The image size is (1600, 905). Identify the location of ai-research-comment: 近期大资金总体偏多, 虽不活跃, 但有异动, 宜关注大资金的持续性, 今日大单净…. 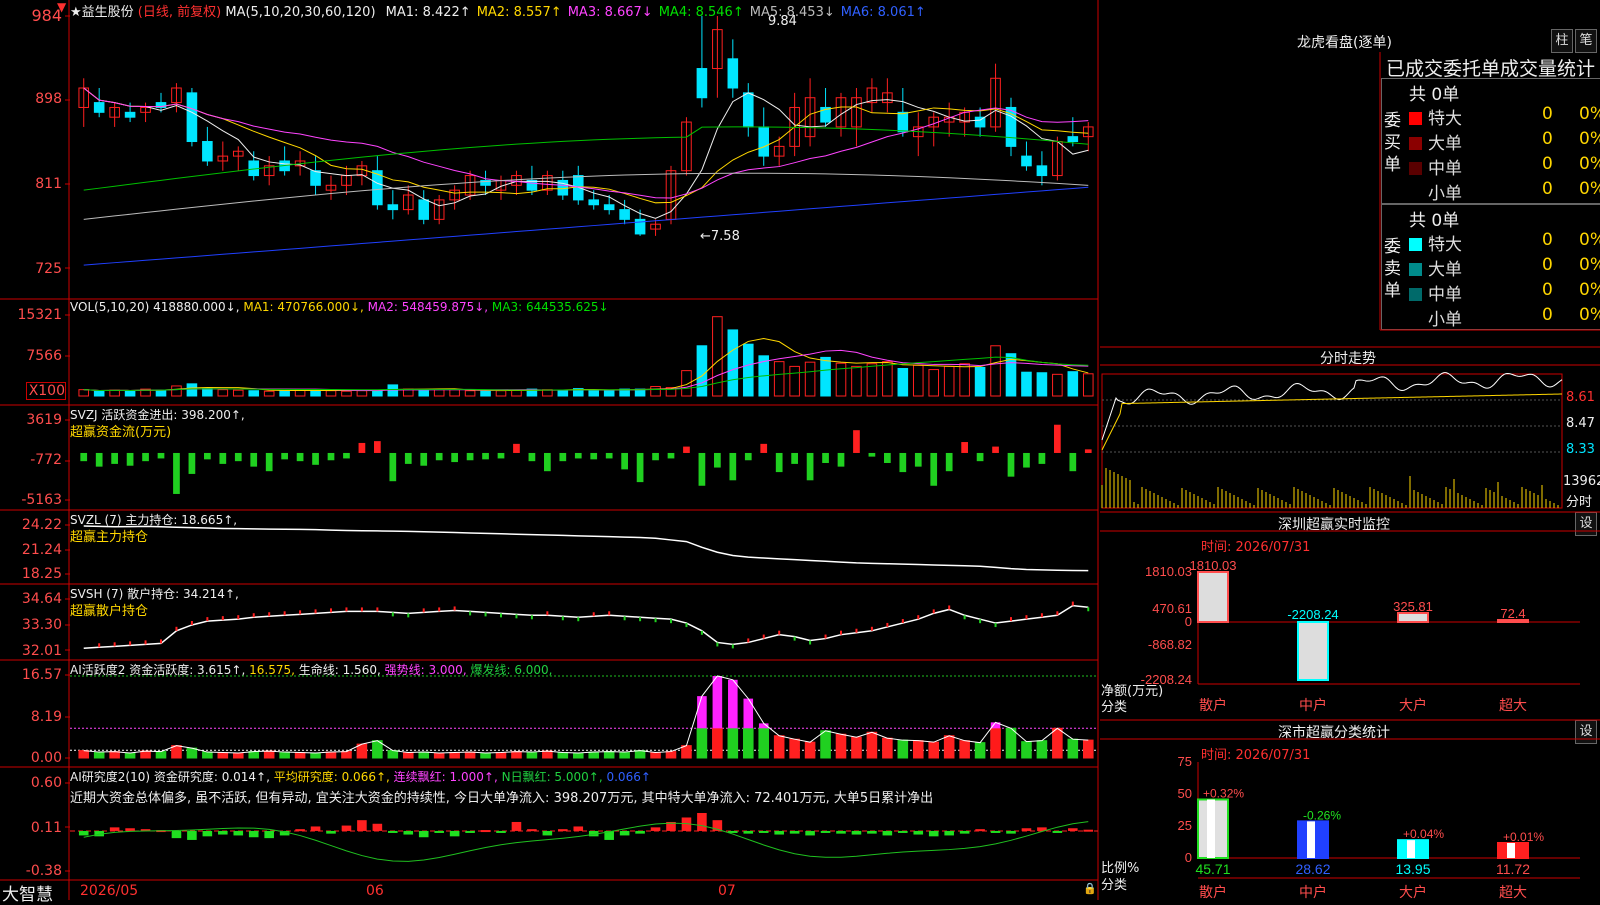
(502, 798).